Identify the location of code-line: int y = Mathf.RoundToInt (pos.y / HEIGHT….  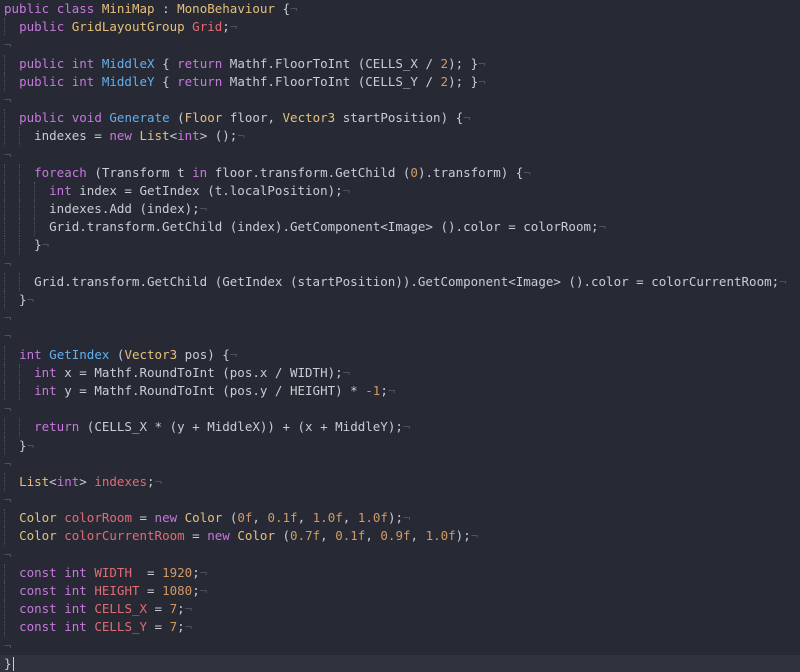
(400, 391).